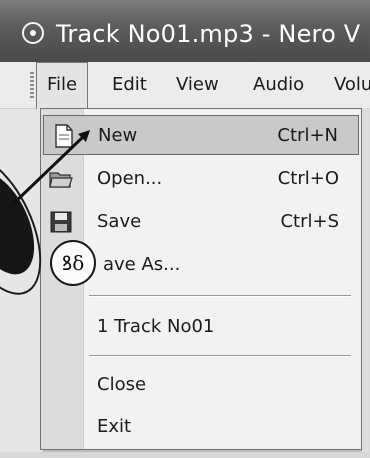  I want to click on menu-item-save-shortcut: Ctrl+S, so click(309, 221).